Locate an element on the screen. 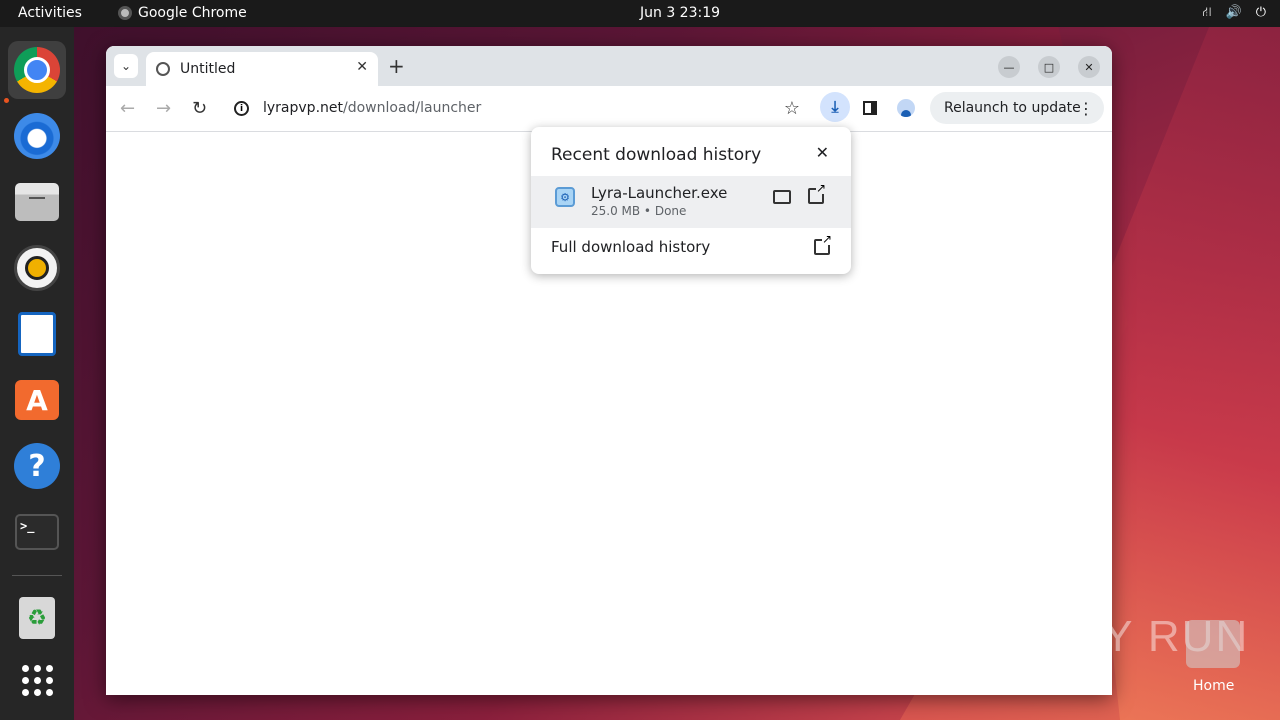 The image size is (1280, 720). system-tray: ⛙ 🔊 ⏻ is located at coordinates (1234, 13).